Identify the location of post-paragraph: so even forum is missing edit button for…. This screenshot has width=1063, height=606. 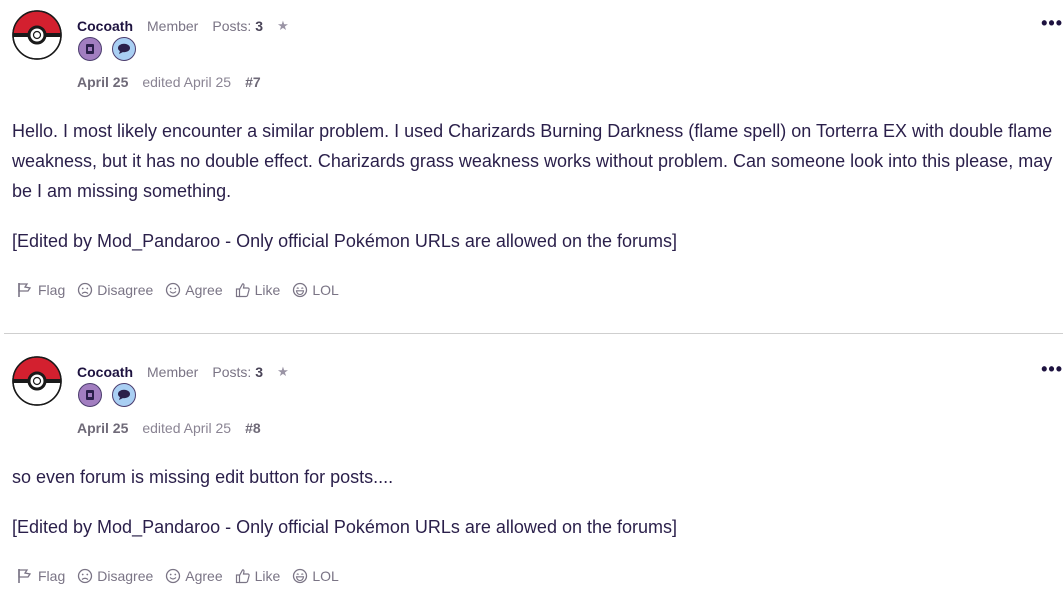
(203, 477).